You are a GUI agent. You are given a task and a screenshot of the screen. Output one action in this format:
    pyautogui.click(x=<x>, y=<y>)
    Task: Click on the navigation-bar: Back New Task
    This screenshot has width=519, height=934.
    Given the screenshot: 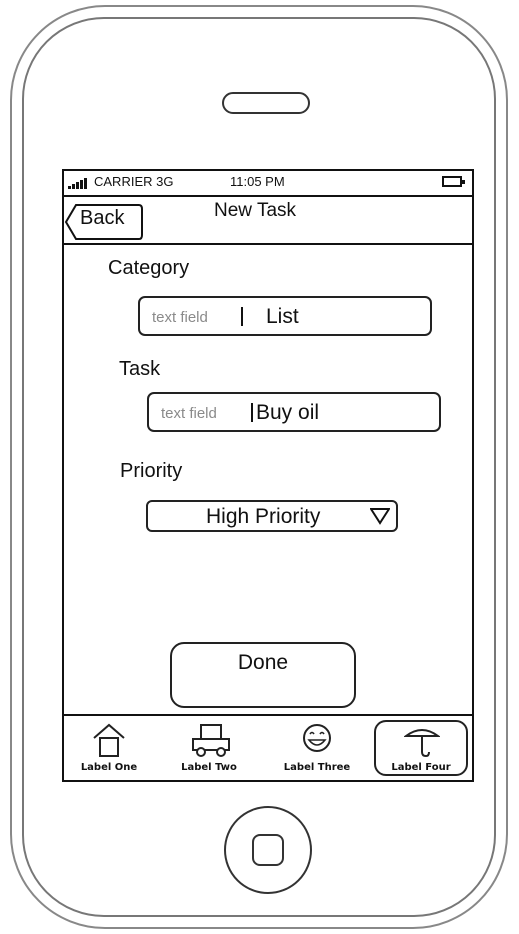 What is the action you would take?
    pyautogui.click(x=268, y=220)
    